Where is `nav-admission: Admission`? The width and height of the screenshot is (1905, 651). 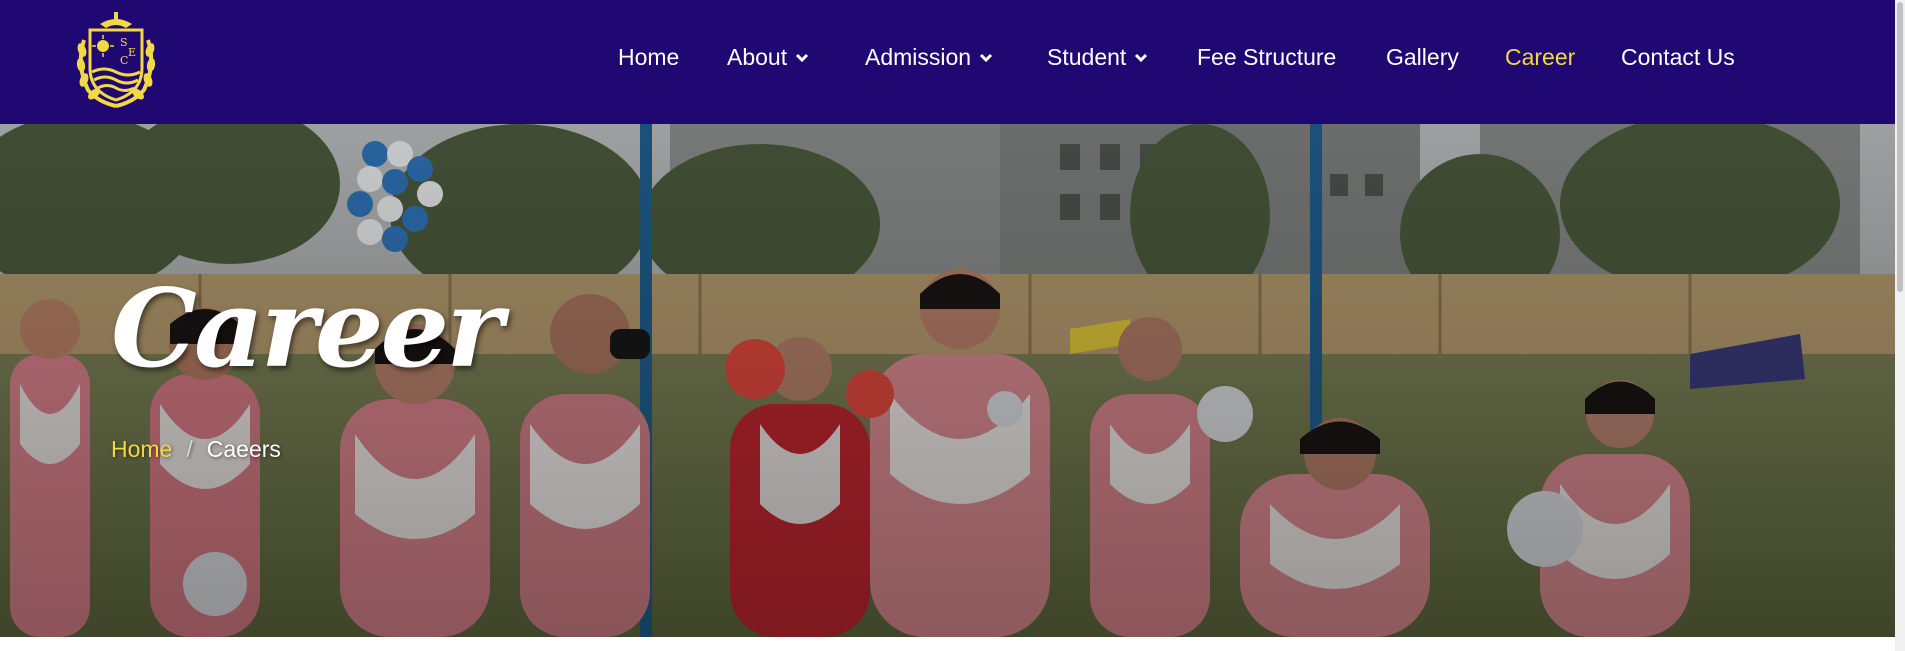
nav-admission: Admission is located at coordinates (929, 57).